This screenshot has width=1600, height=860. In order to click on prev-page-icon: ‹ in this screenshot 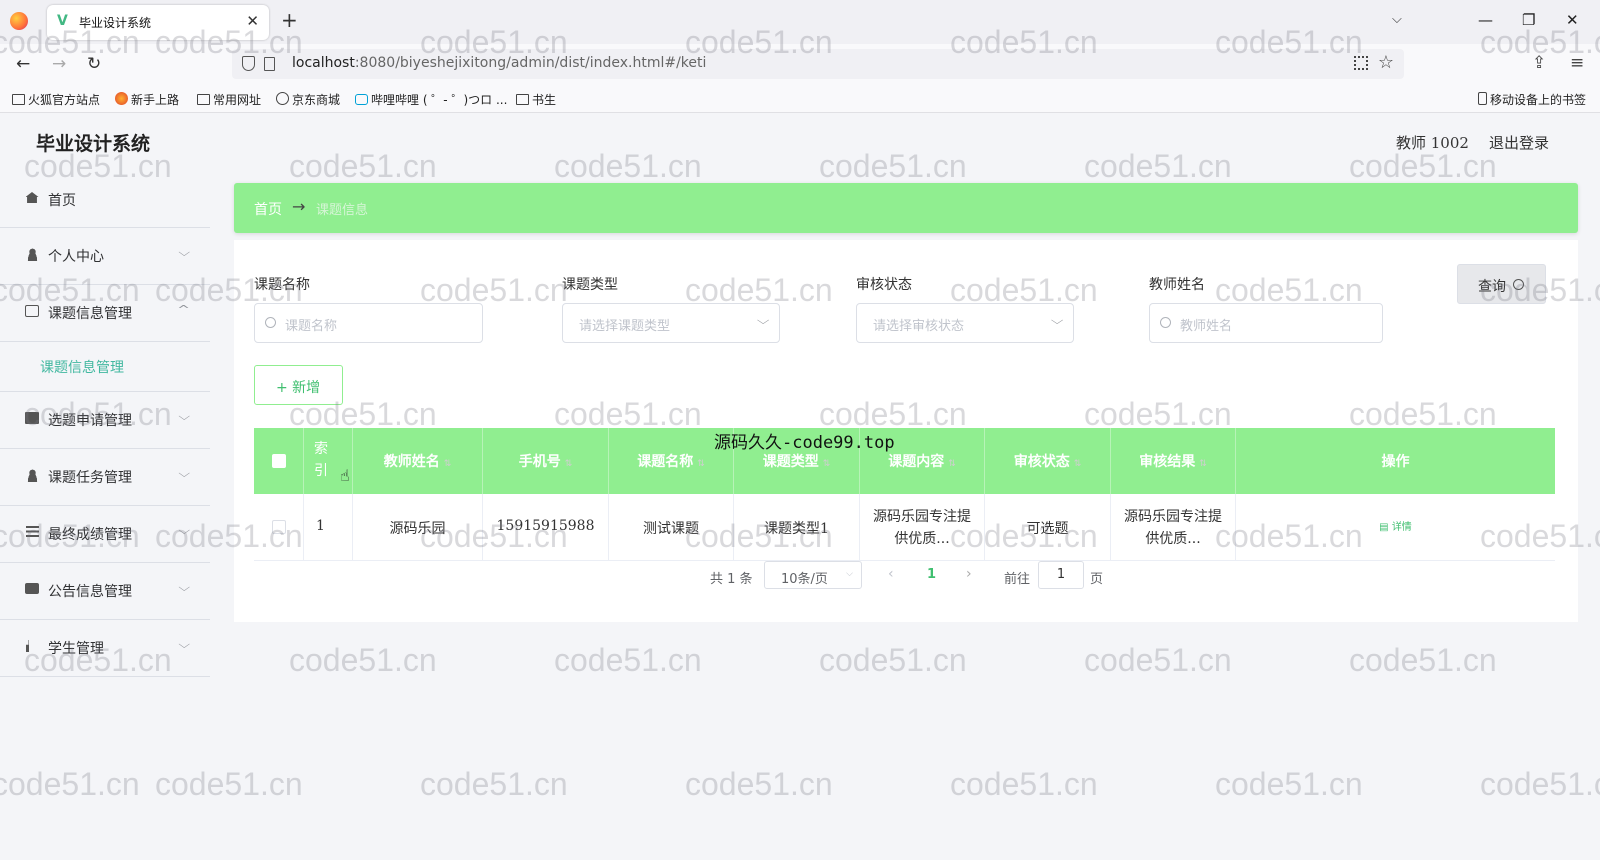, I will do `click(891, 574)`.